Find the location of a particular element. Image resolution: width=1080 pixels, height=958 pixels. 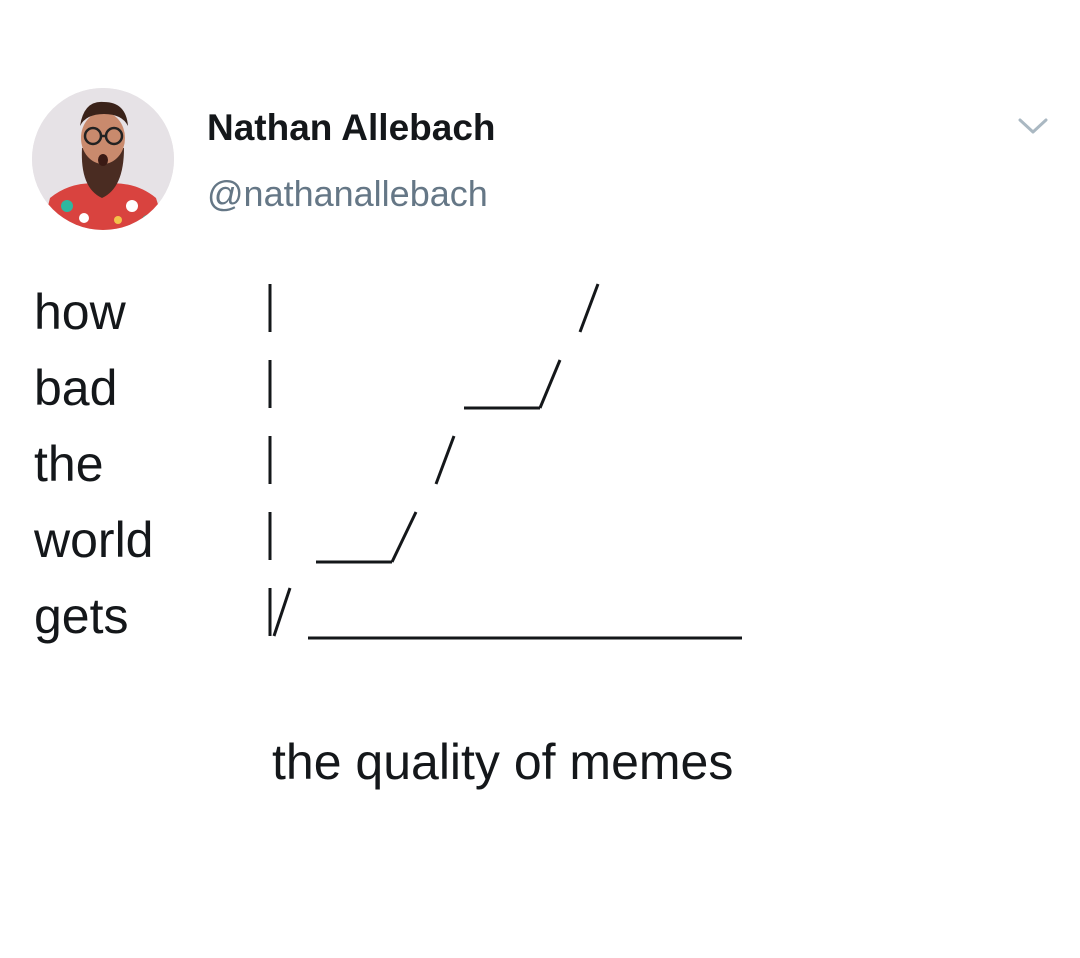

tweet-text-words: how bad the world gets is located at coordinates (93, 464).